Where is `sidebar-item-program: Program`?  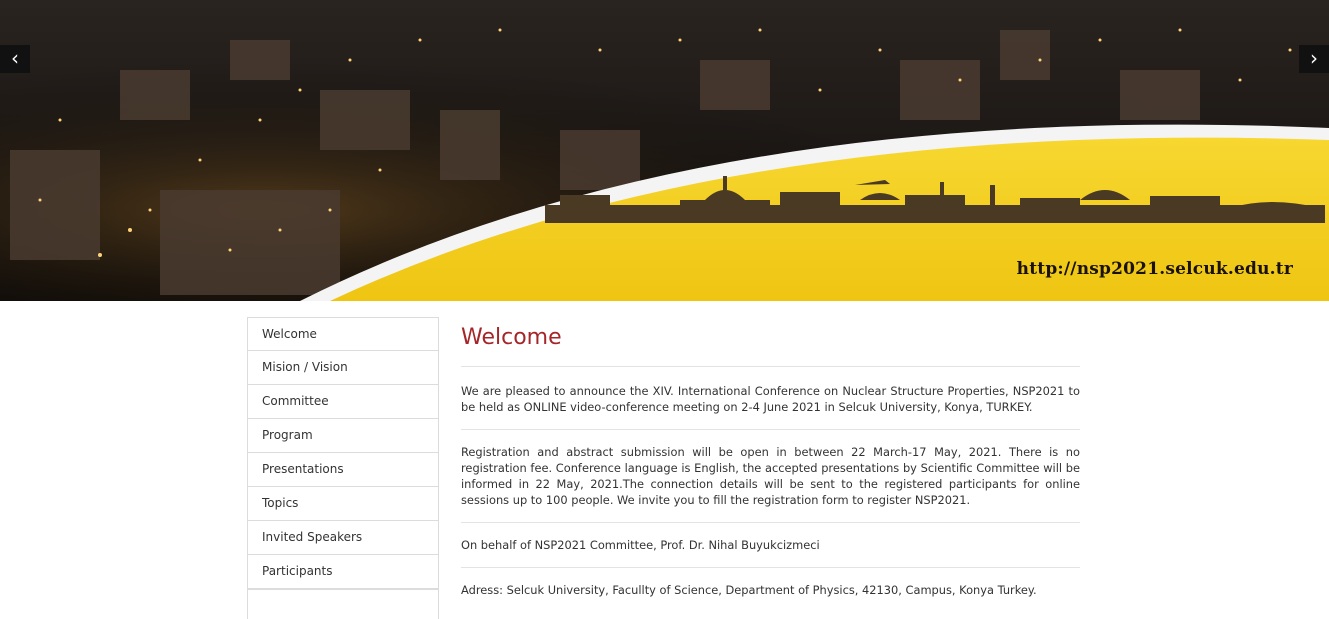 sidebar-item-program: Program is located at coordinates (343, 436).